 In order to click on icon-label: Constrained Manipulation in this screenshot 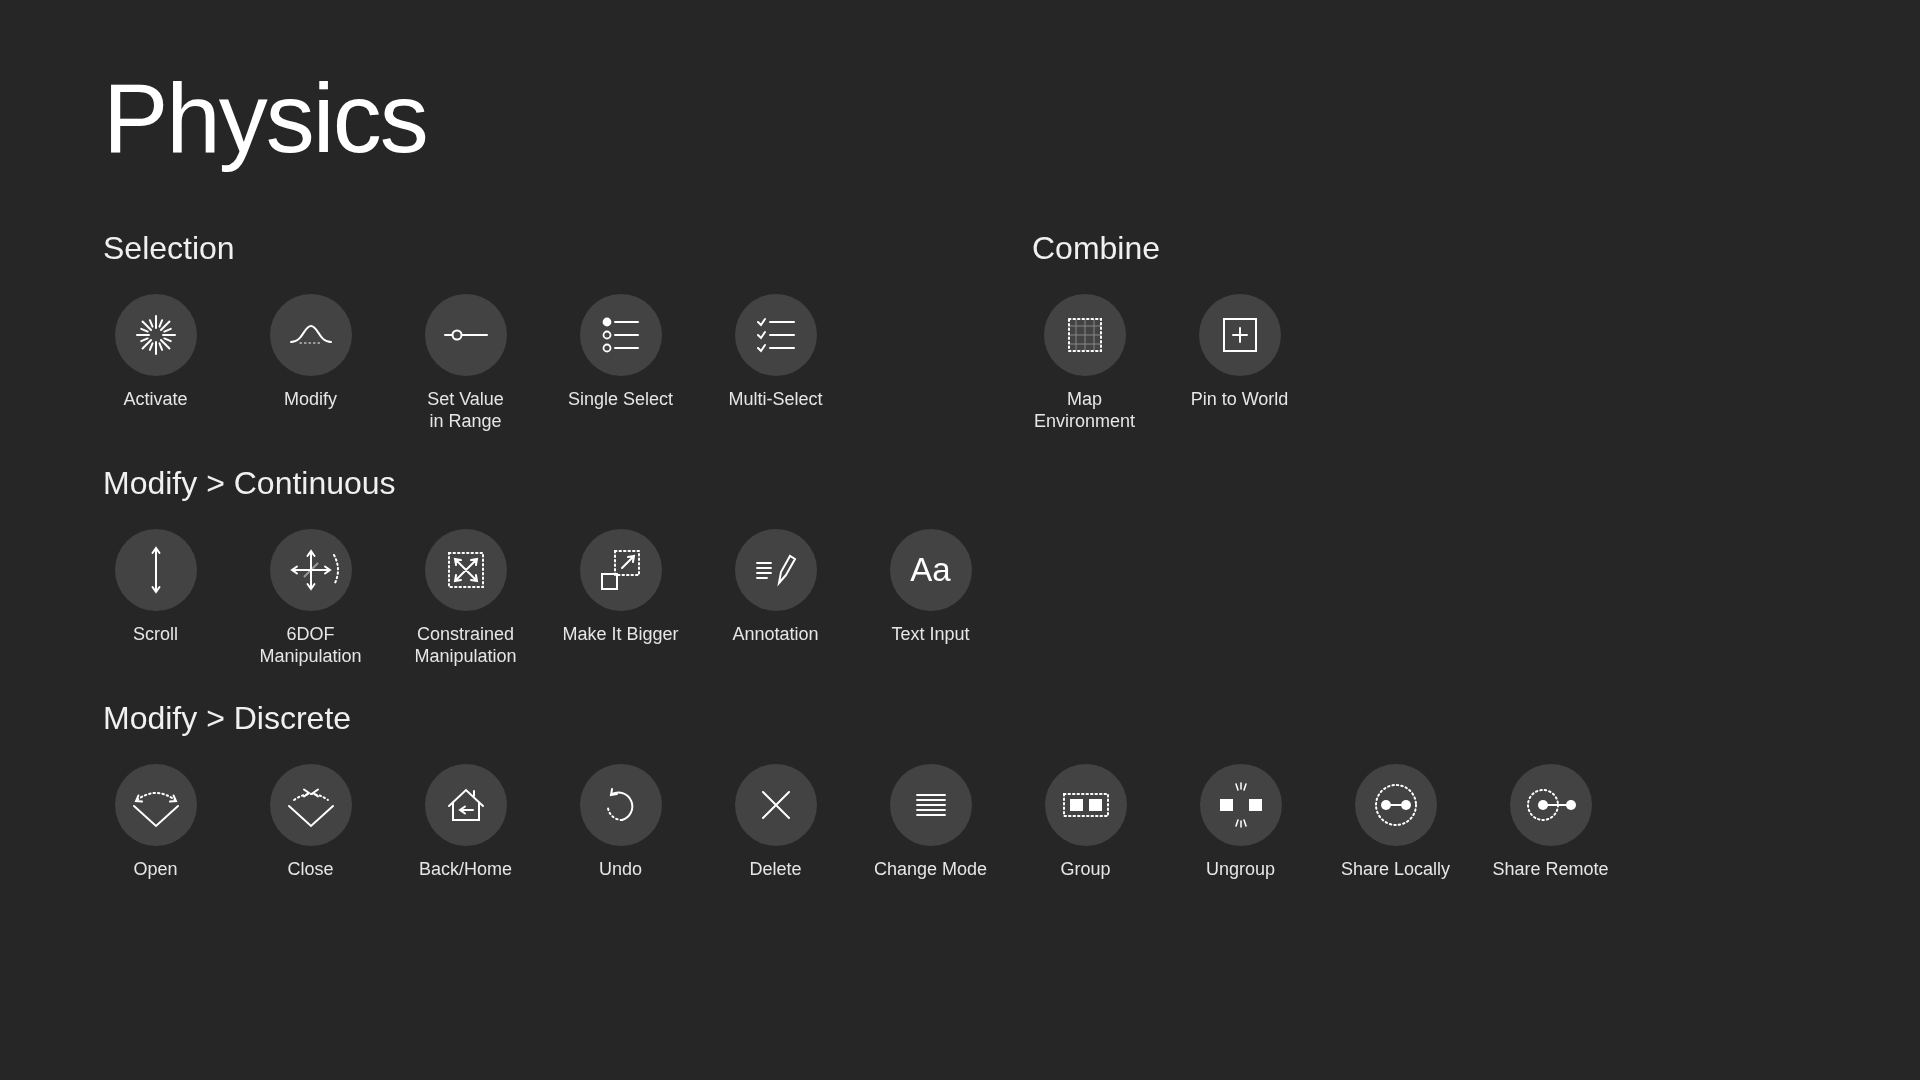, I will do `click(465, 645)`.